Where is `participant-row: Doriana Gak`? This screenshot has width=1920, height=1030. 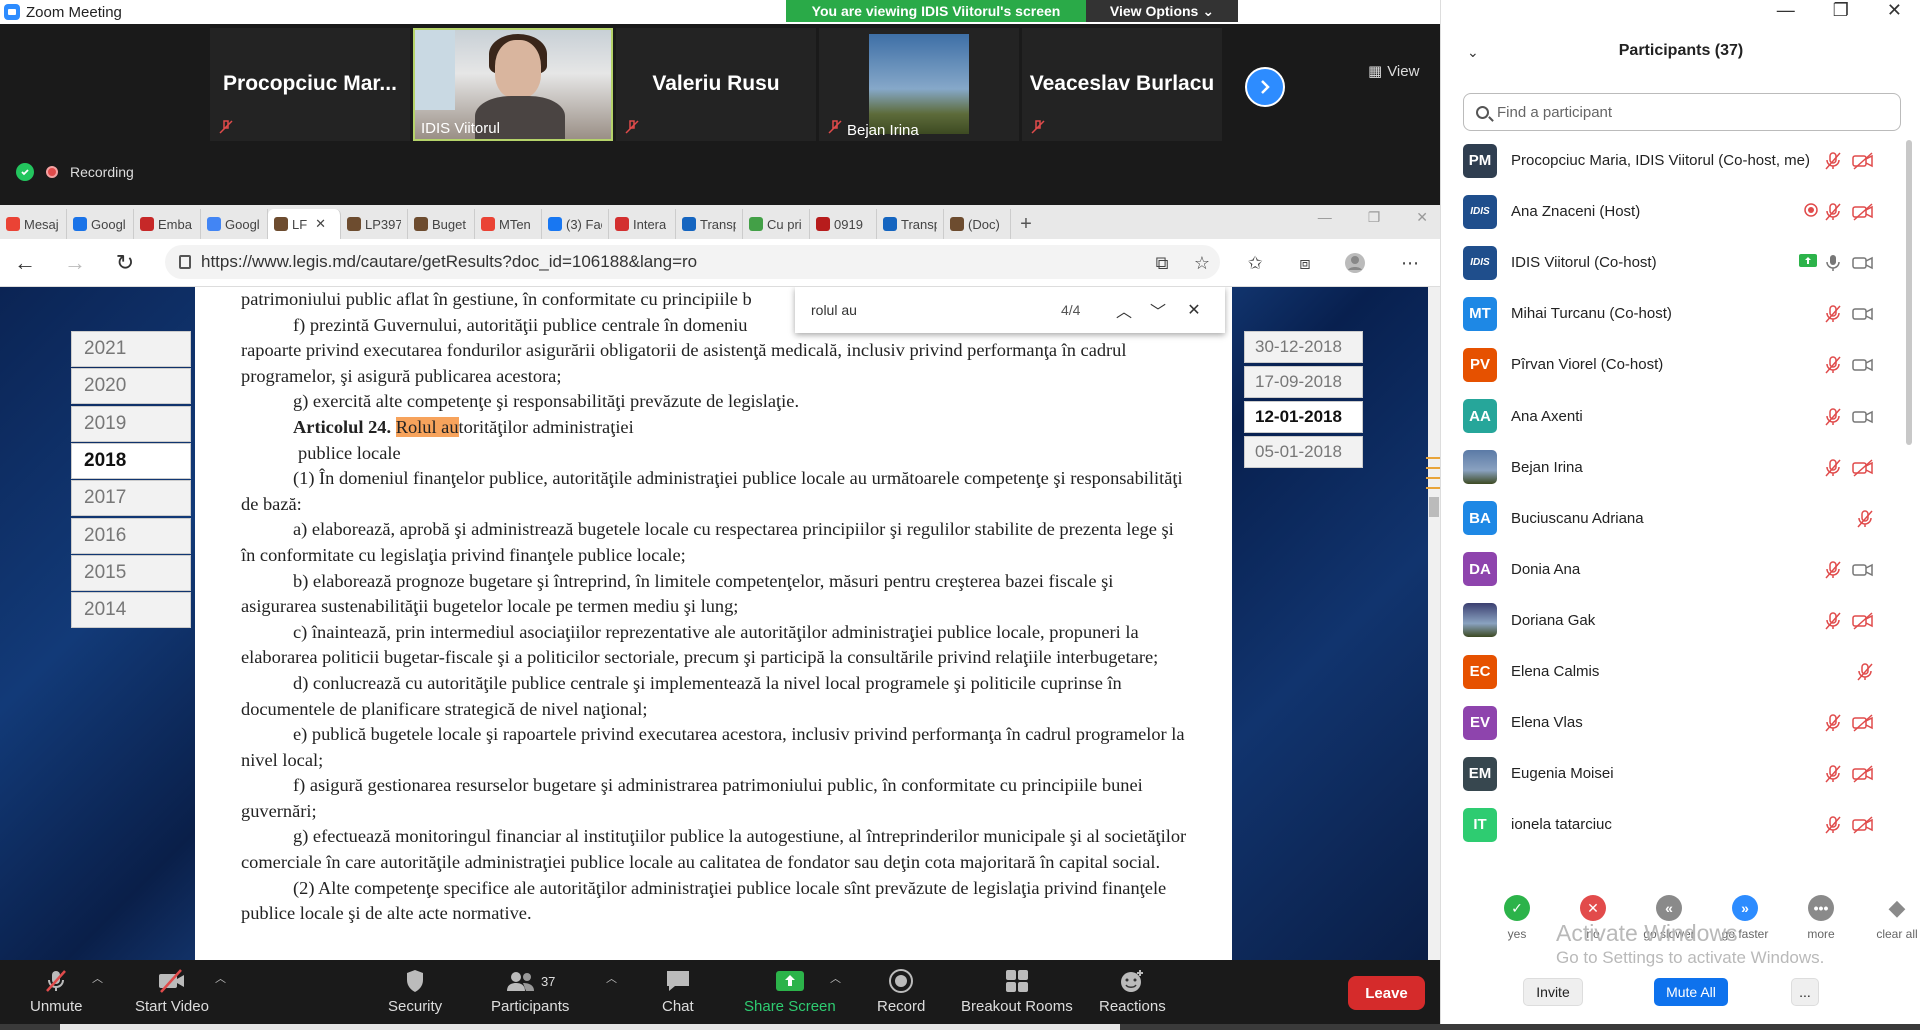
participant-row: Doriana Gak is located at coordinates (1671, 620).